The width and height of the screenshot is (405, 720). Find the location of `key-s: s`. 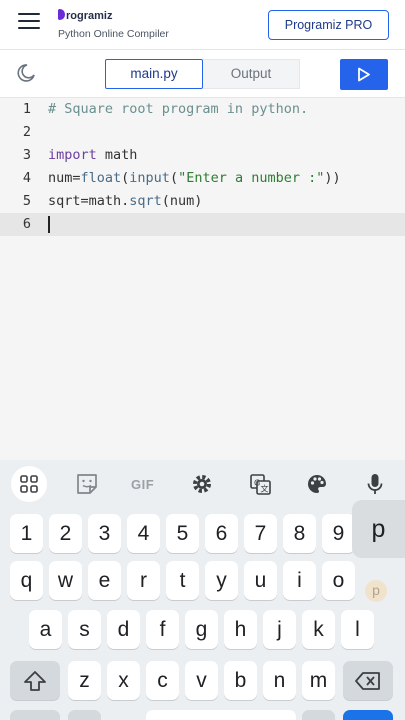

key-s: s is located at coordinates (84, 629).